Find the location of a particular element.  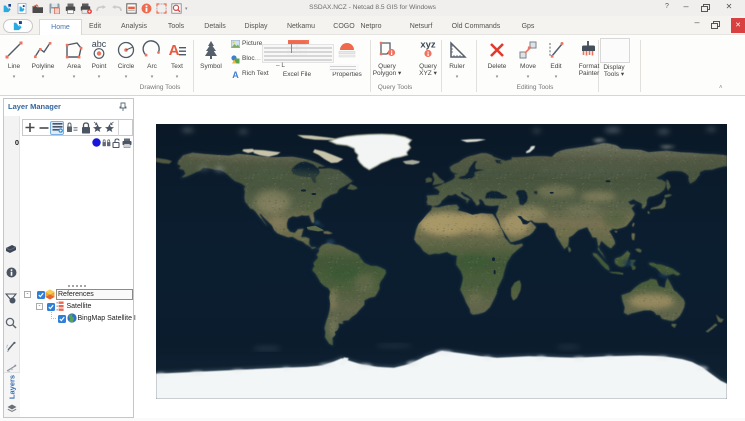

svg-text: xyz is located at coordinates (428, 45).